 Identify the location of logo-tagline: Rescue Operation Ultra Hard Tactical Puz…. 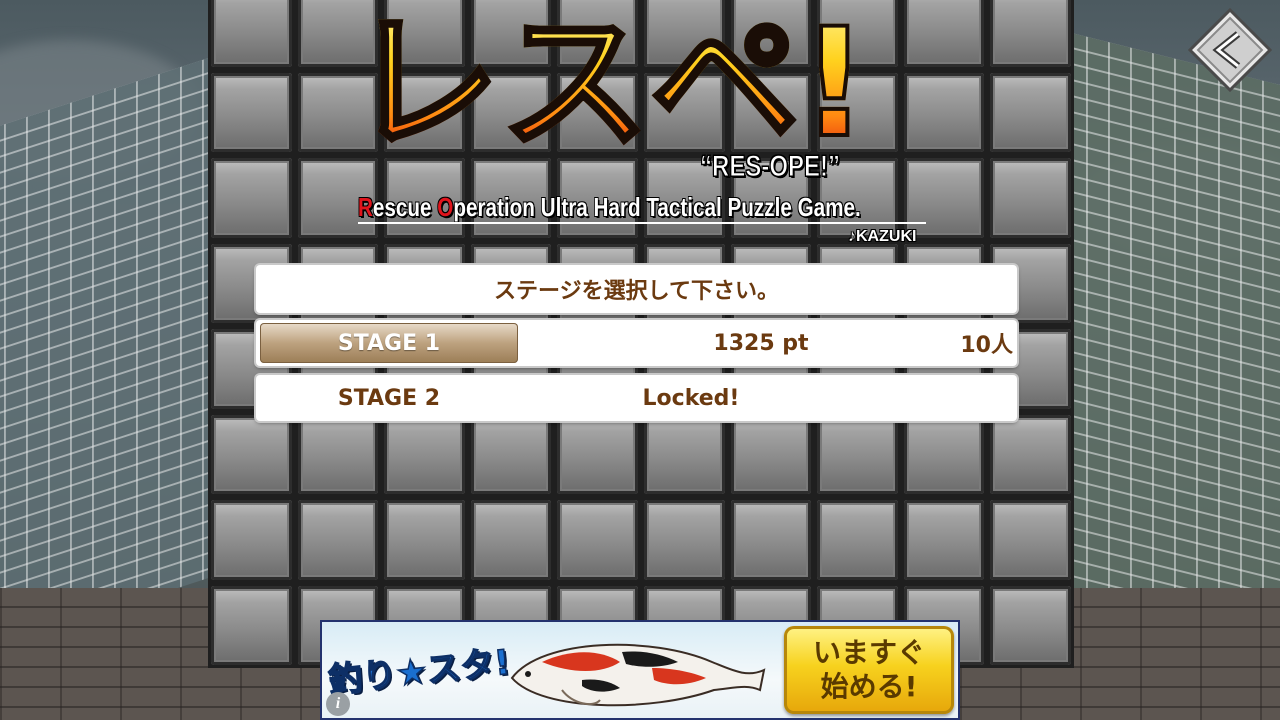
(609, 207).